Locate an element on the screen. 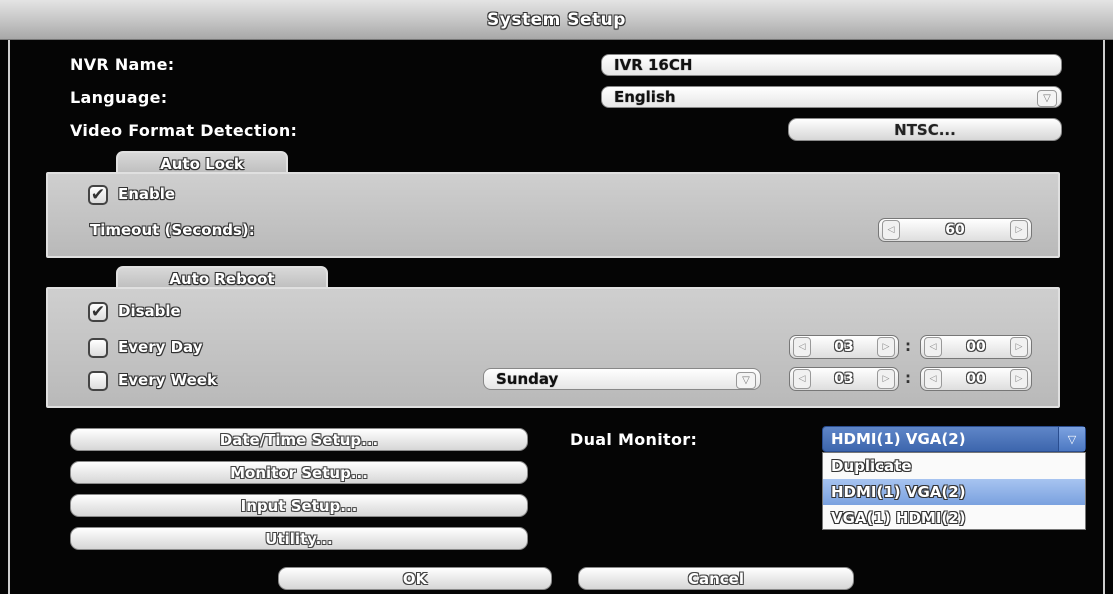 The image size is (1113, 594). reboot-every-week-checkbox is located at coordinates (98, 381).